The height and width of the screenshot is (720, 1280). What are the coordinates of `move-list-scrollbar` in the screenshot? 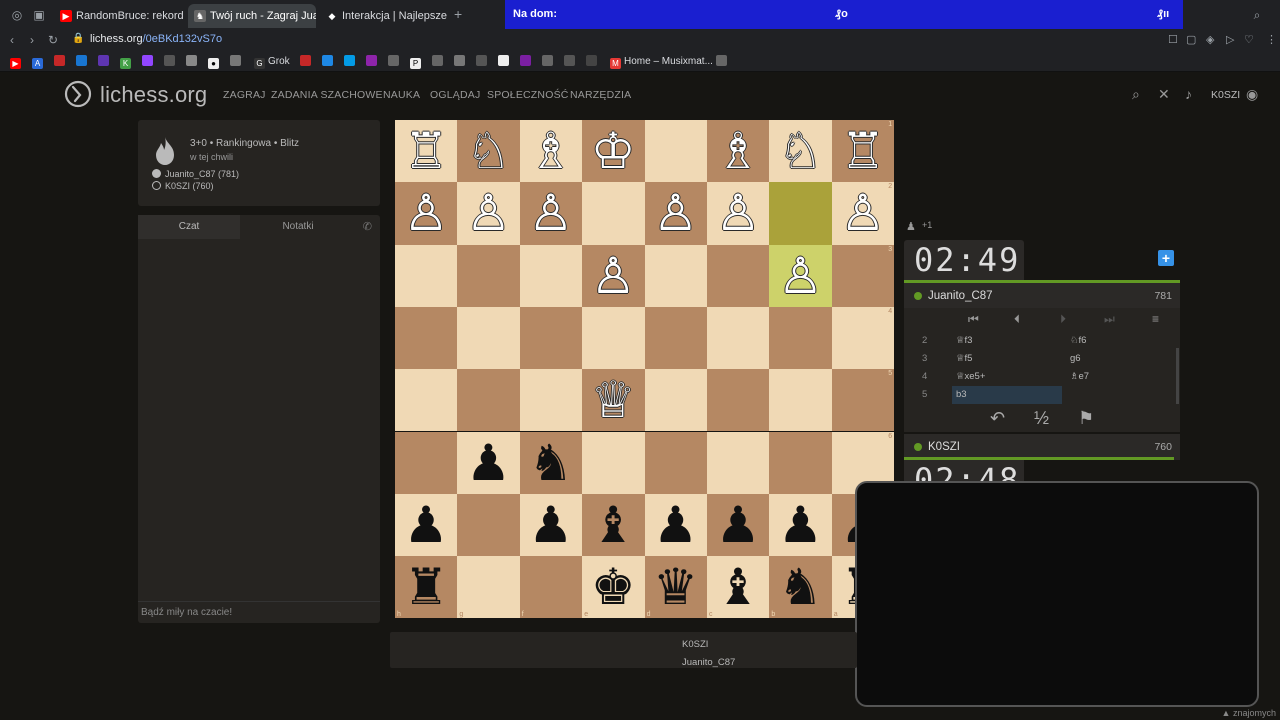 It's located at (1177, 376).